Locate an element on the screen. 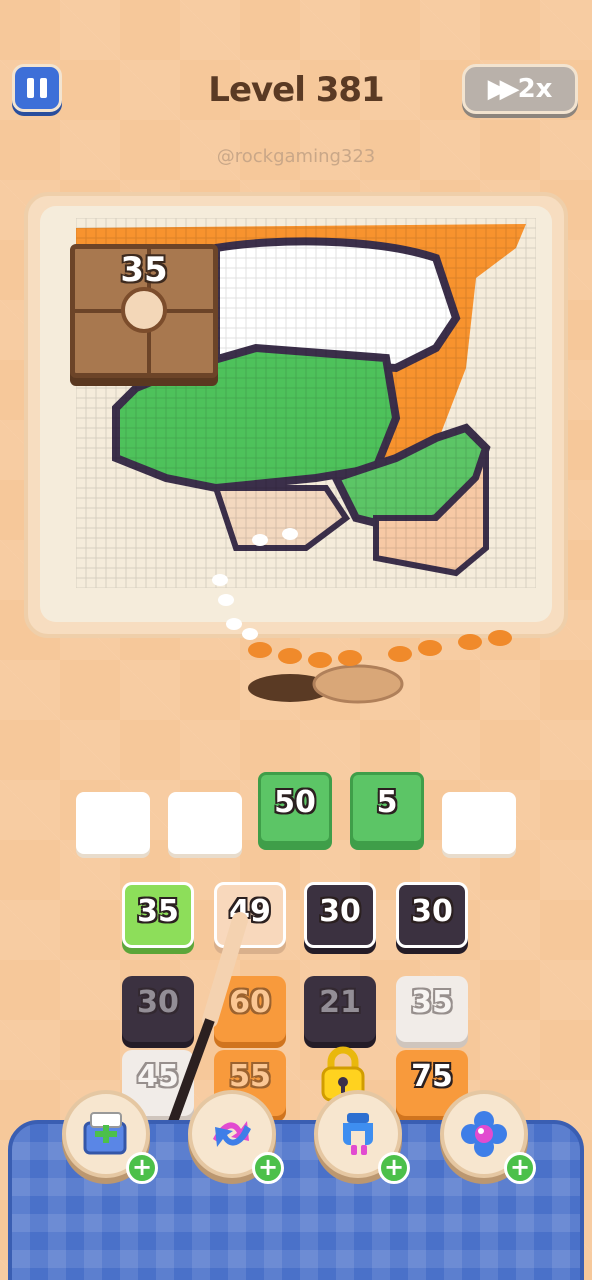 Image resolution: width=592 pixels, height=1280 pixels. add-booster-2-button: + is located at coordinates (268, 1168).